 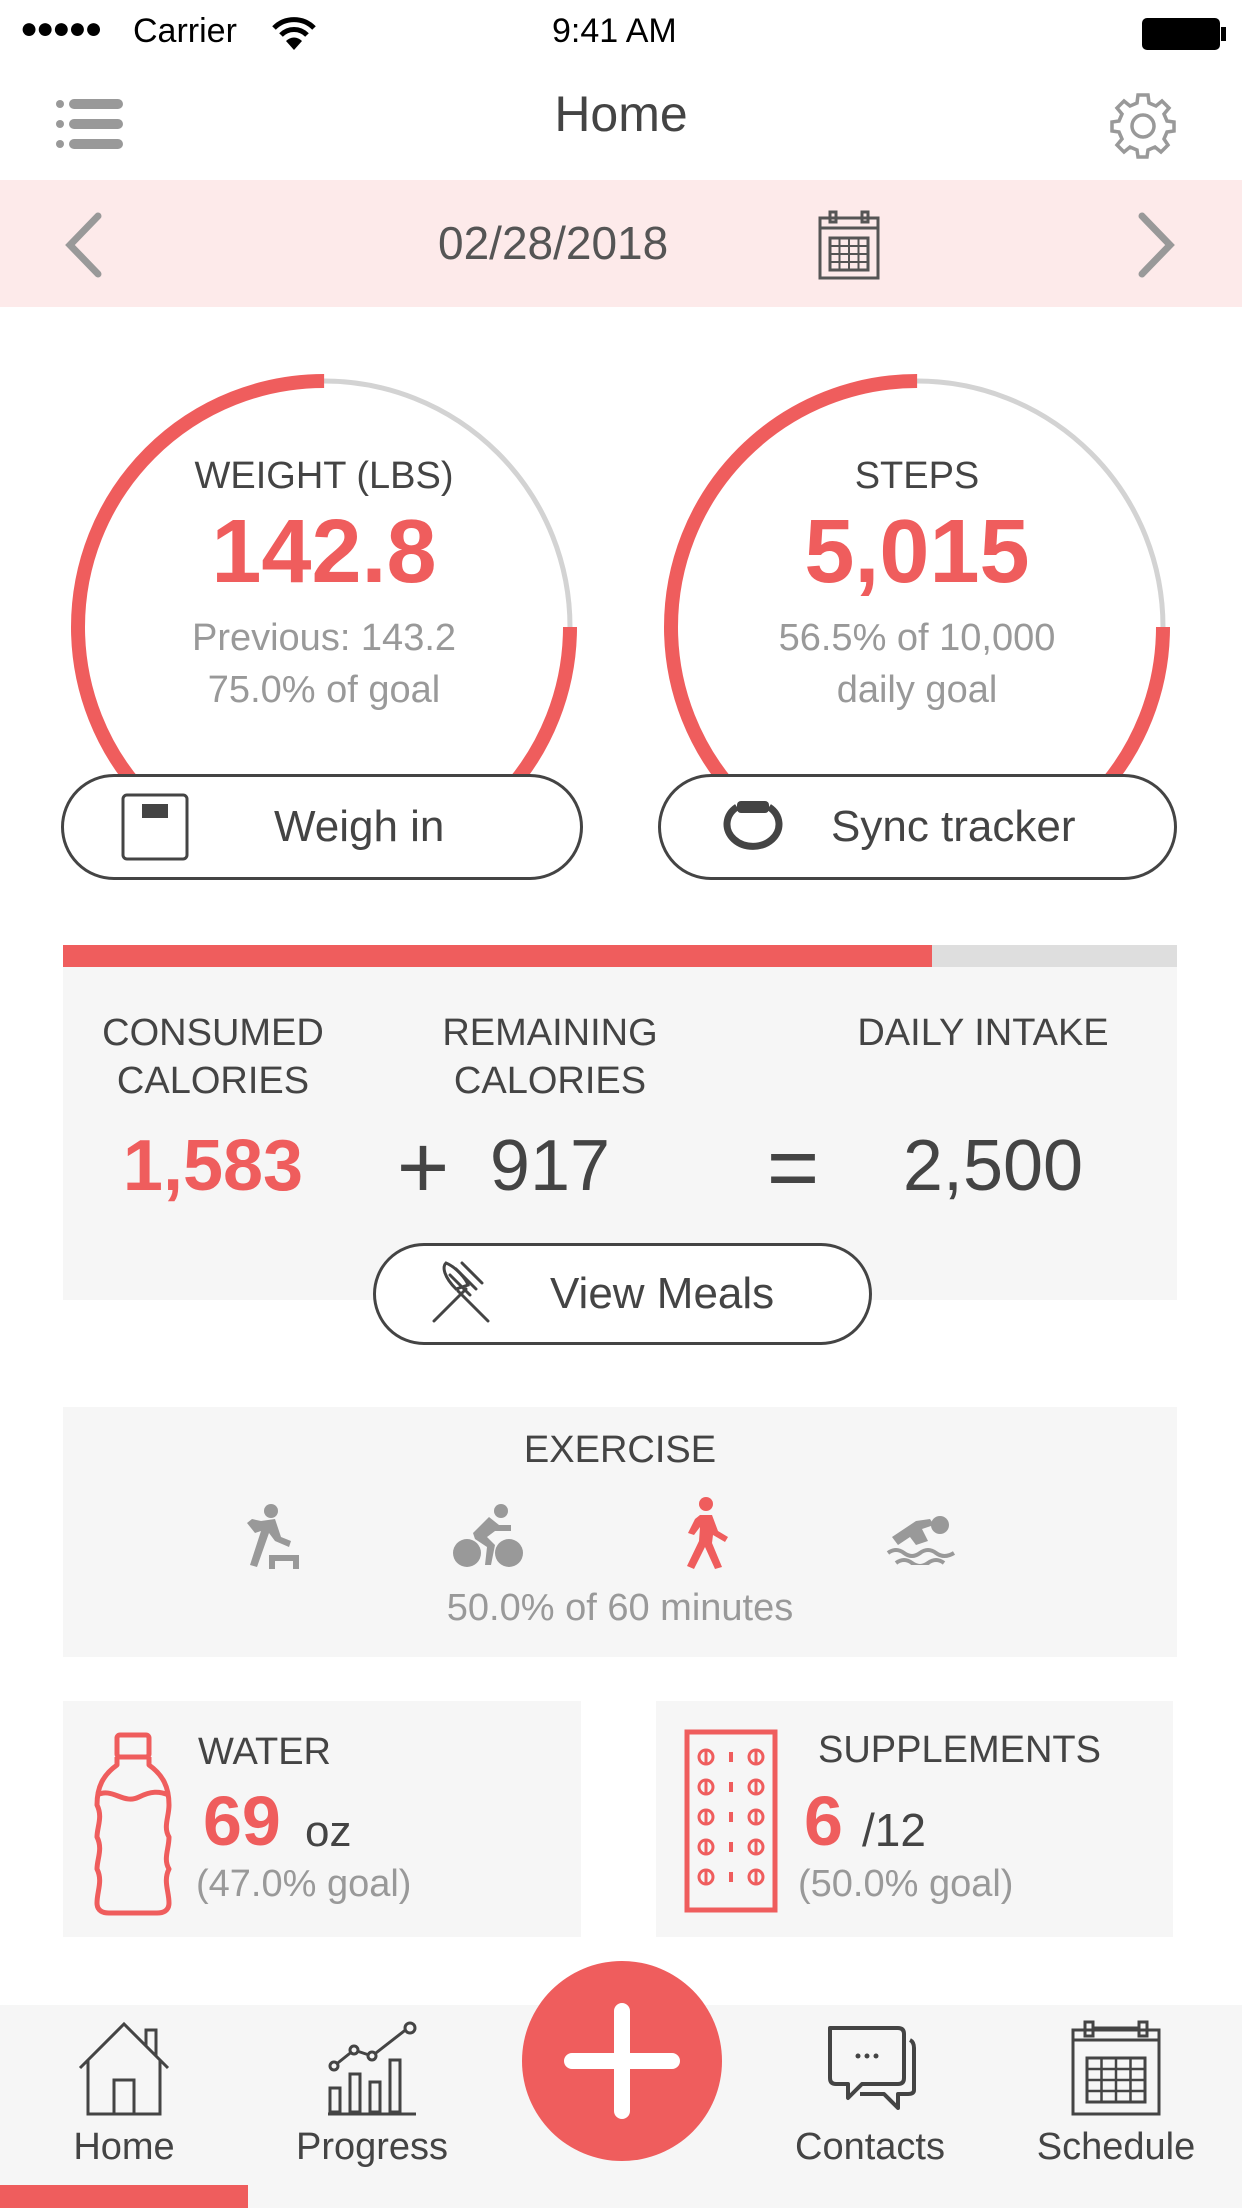 I want to click on weight-value: 142.8, so click(x=324, y=552).